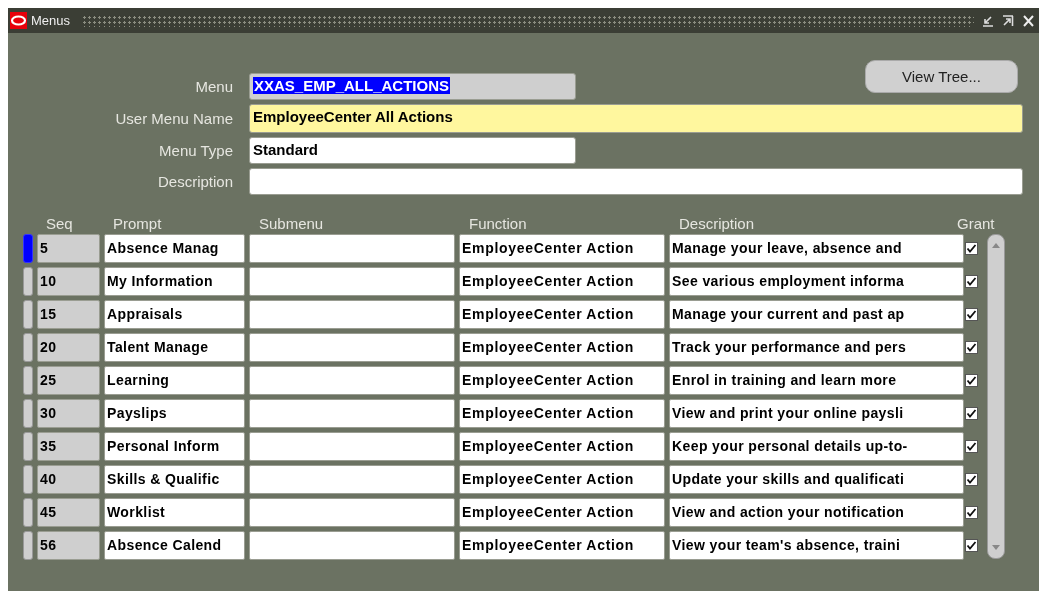 Image resolution: width=1039 pixels, height=591 pixels. Describe the element at coordinates (174, 479) in the screenshot. I see `table-cell: Skills & Qualific` at that location.